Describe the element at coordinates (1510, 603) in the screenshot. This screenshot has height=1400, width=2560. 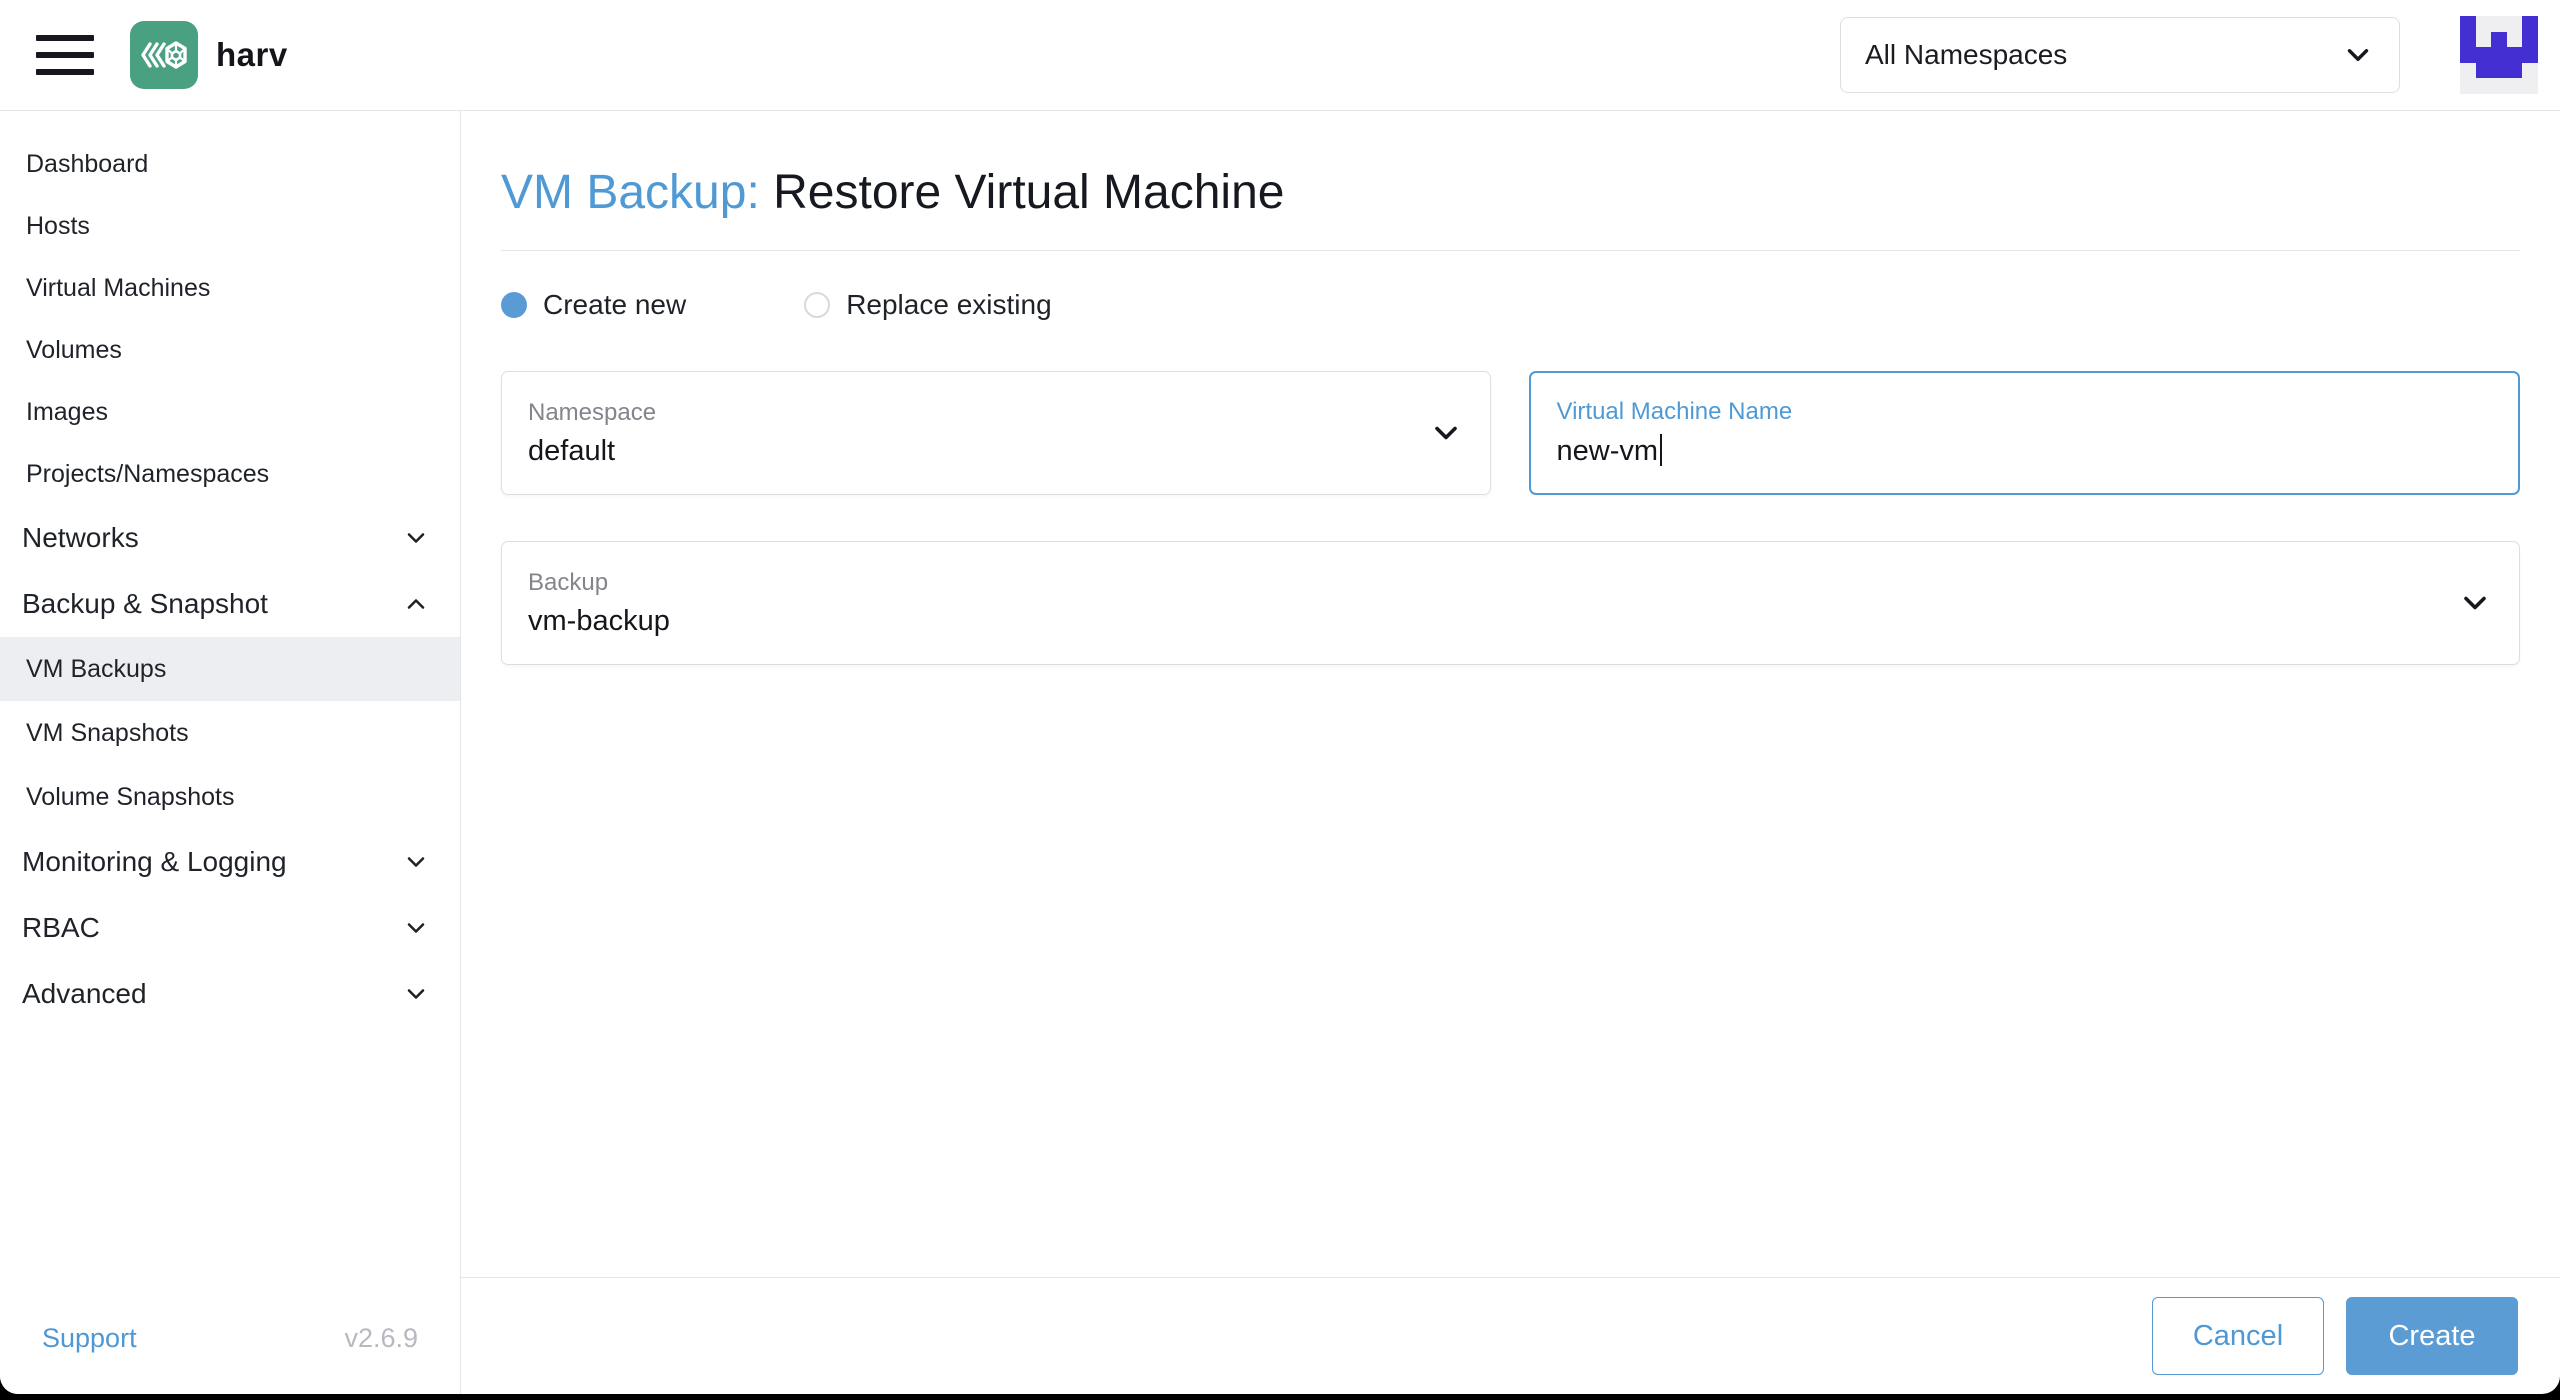
I see `backup-select: Backup vm-backup` at that location.